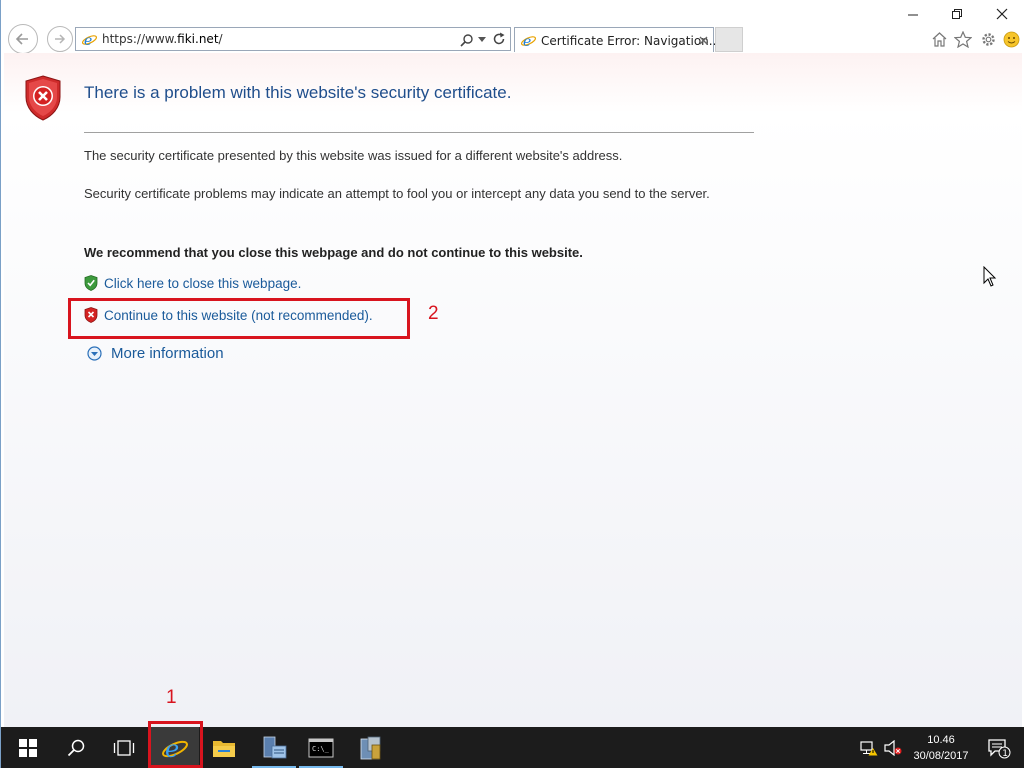  What do you see at coordinates (94, 353) in the screenshot?
I see `chevron-down-circle-icon` at bounding box center [94, 353].